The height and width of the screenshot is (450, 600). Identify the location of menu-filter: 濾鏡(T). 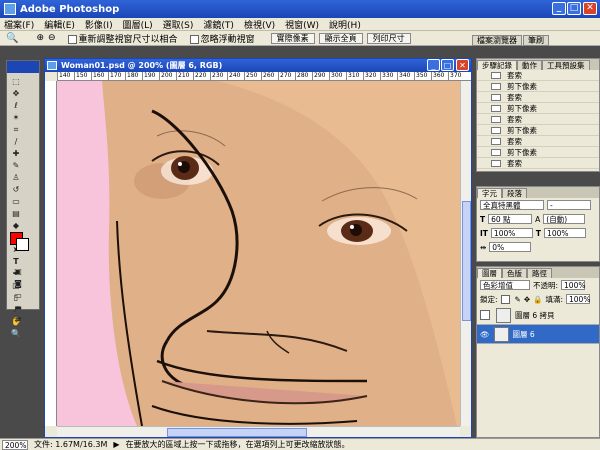
(218, 24).